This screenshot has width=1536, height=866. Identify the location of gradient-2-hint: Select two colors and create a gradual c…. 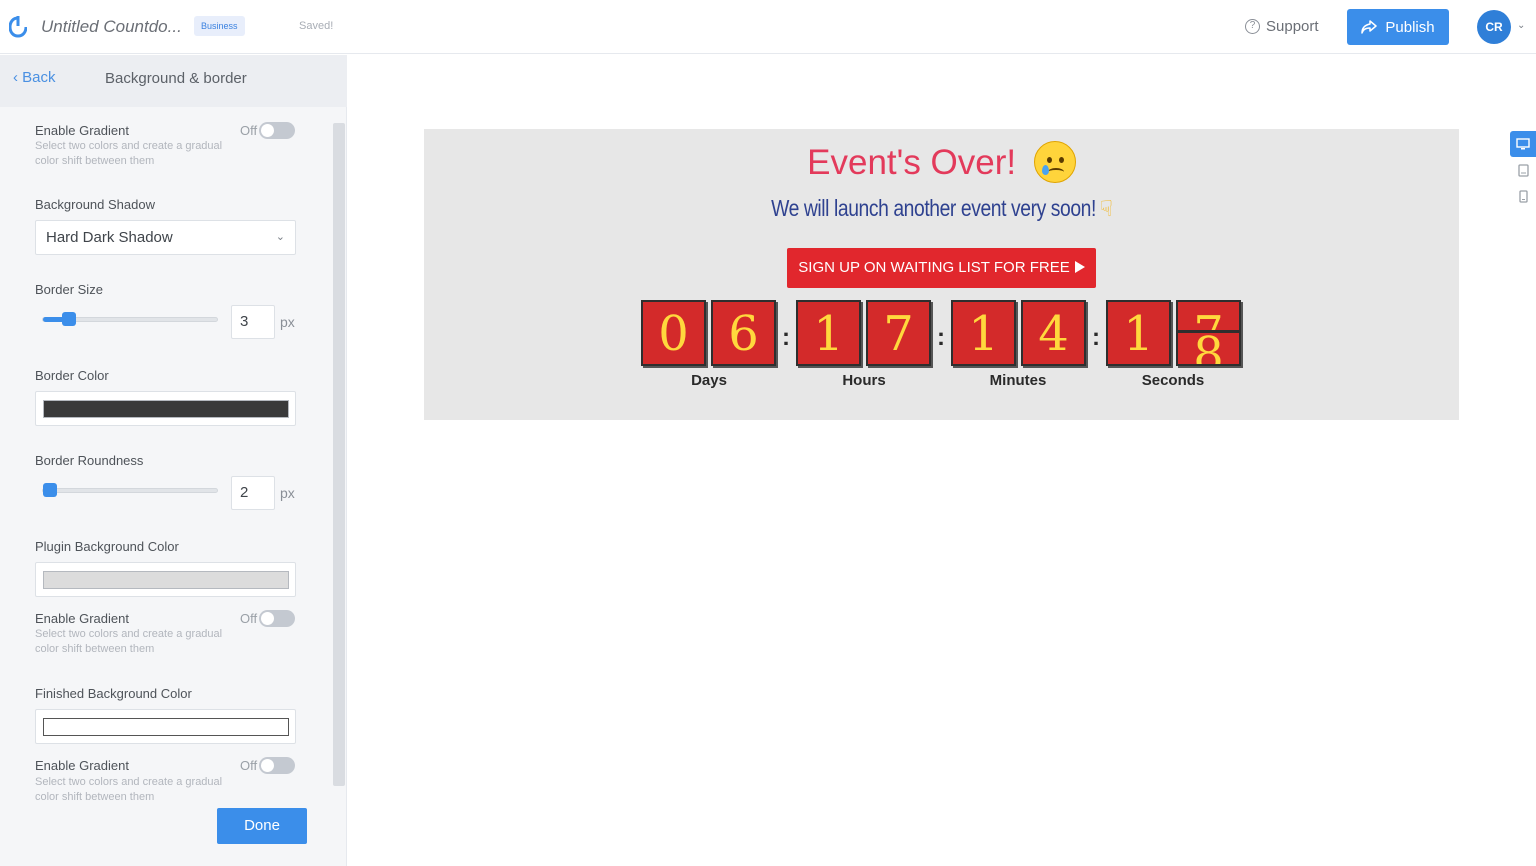
(129, 641).